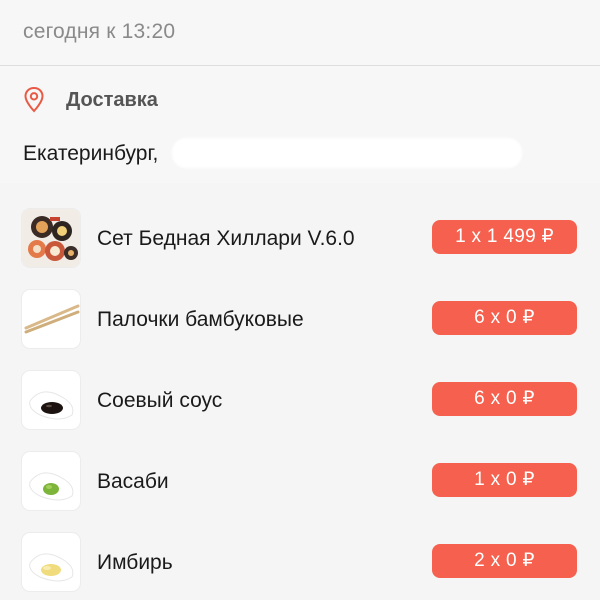 The height and width of the screenshot is (600, 600). What do you see at coordinates (51, 400) in the screenshot?
I see `soy-sauce-icon` at bounding box center [51, 400].